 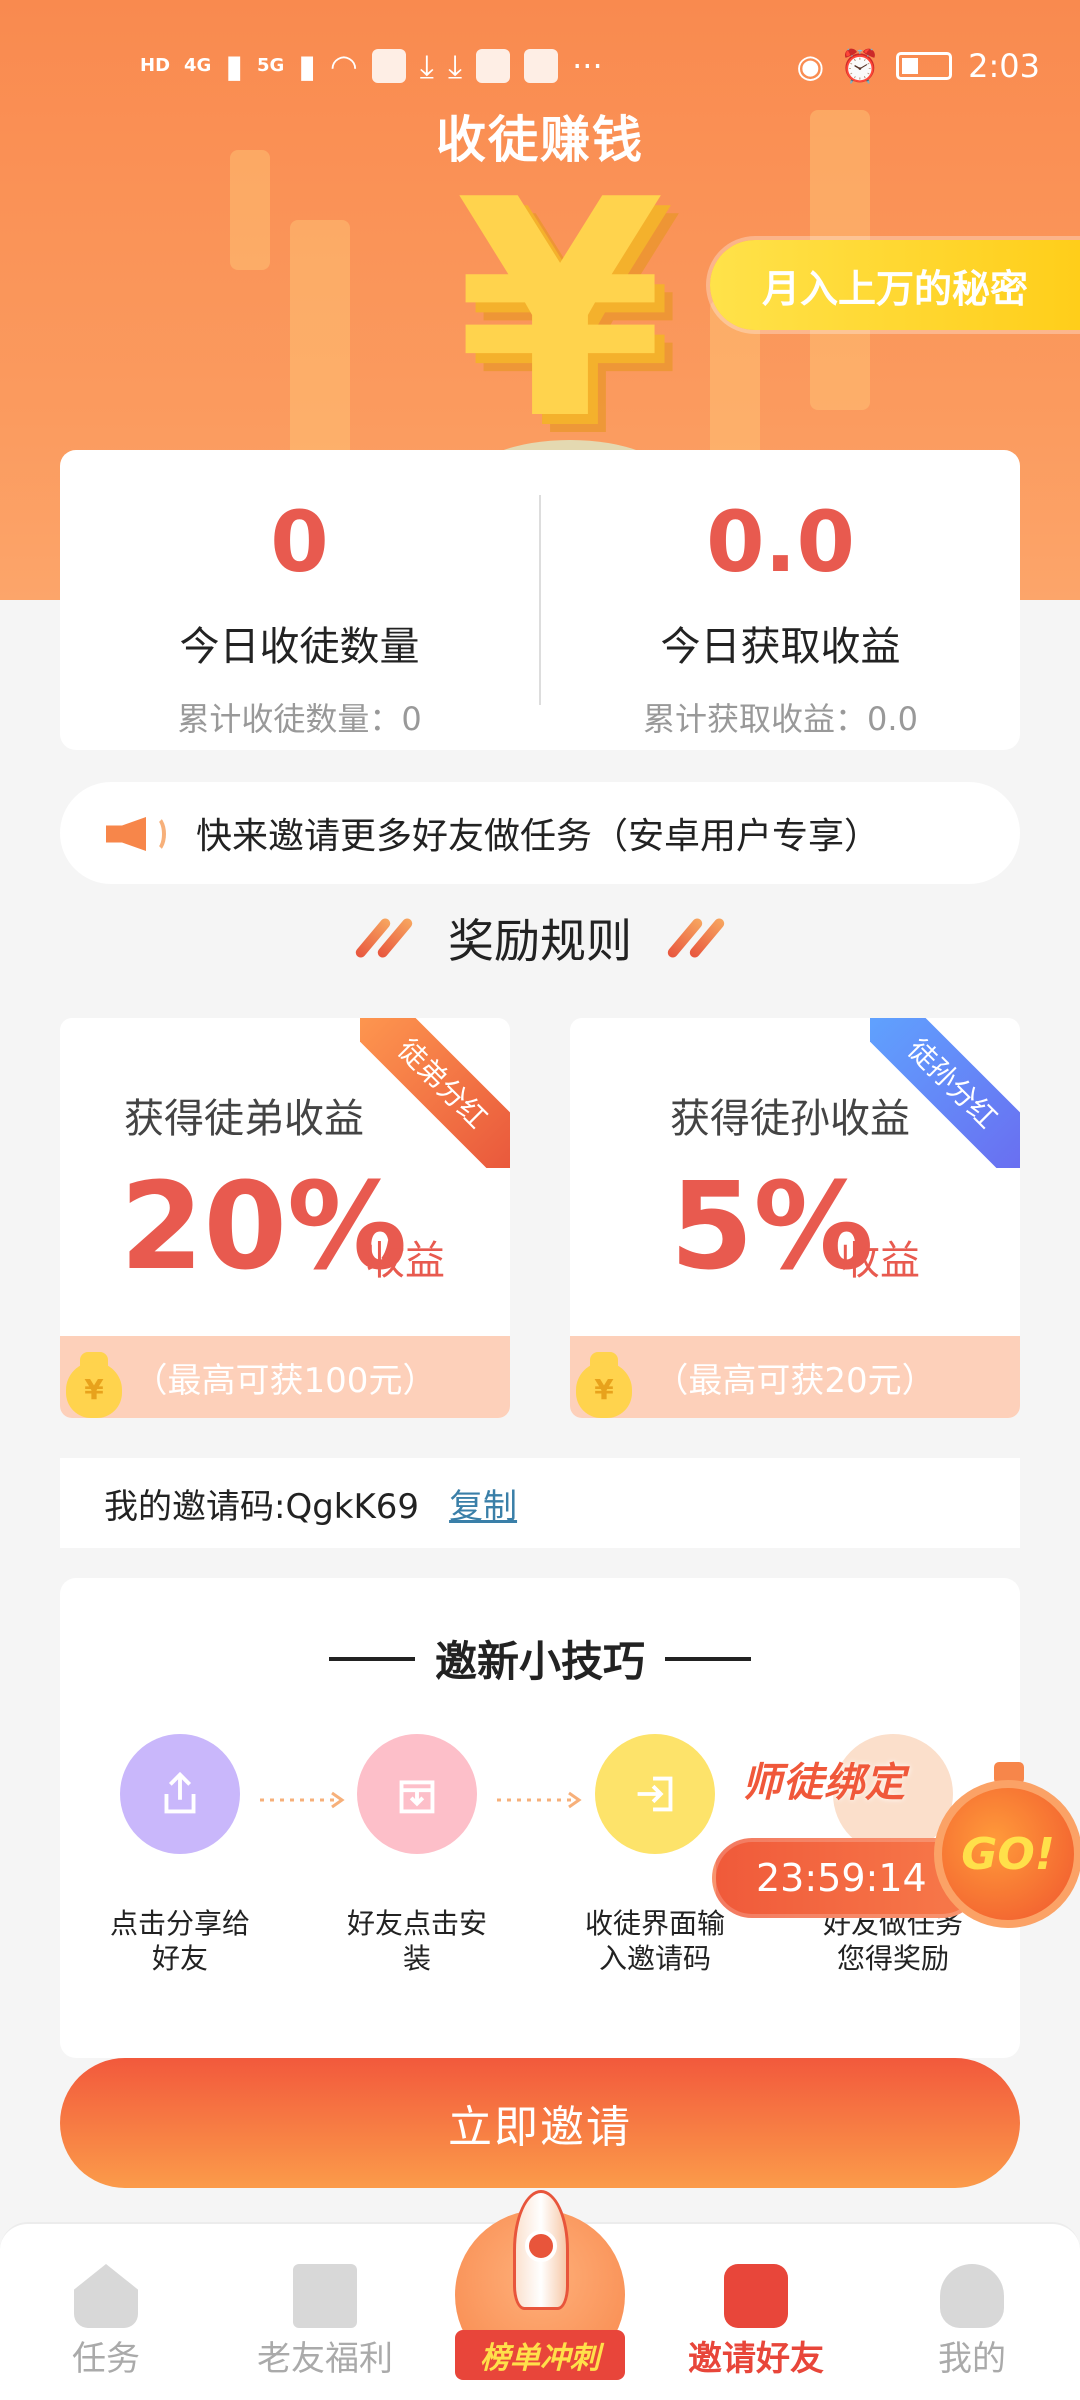 I want to click on enter-code-icon, so click(x=655, y=1794).